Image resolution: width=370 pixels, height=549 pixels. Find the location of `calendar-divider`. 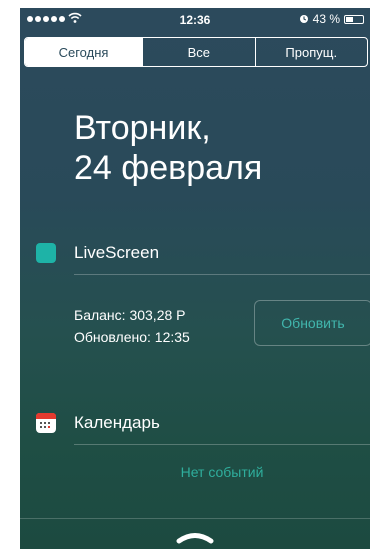

calendar-divider is located at coordinates (222, 444).